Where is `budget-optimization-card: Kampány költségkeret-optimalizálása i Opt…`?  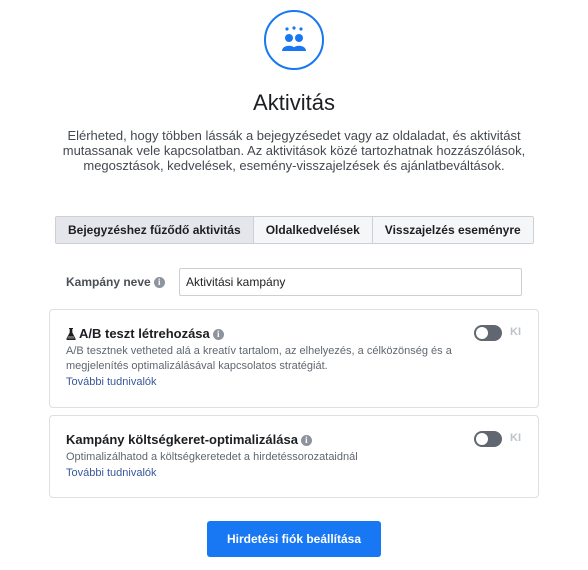
budget-optimization-card: Kampány költségkeret-optimalizálása i Opt… is located at coordinates (294, 456).